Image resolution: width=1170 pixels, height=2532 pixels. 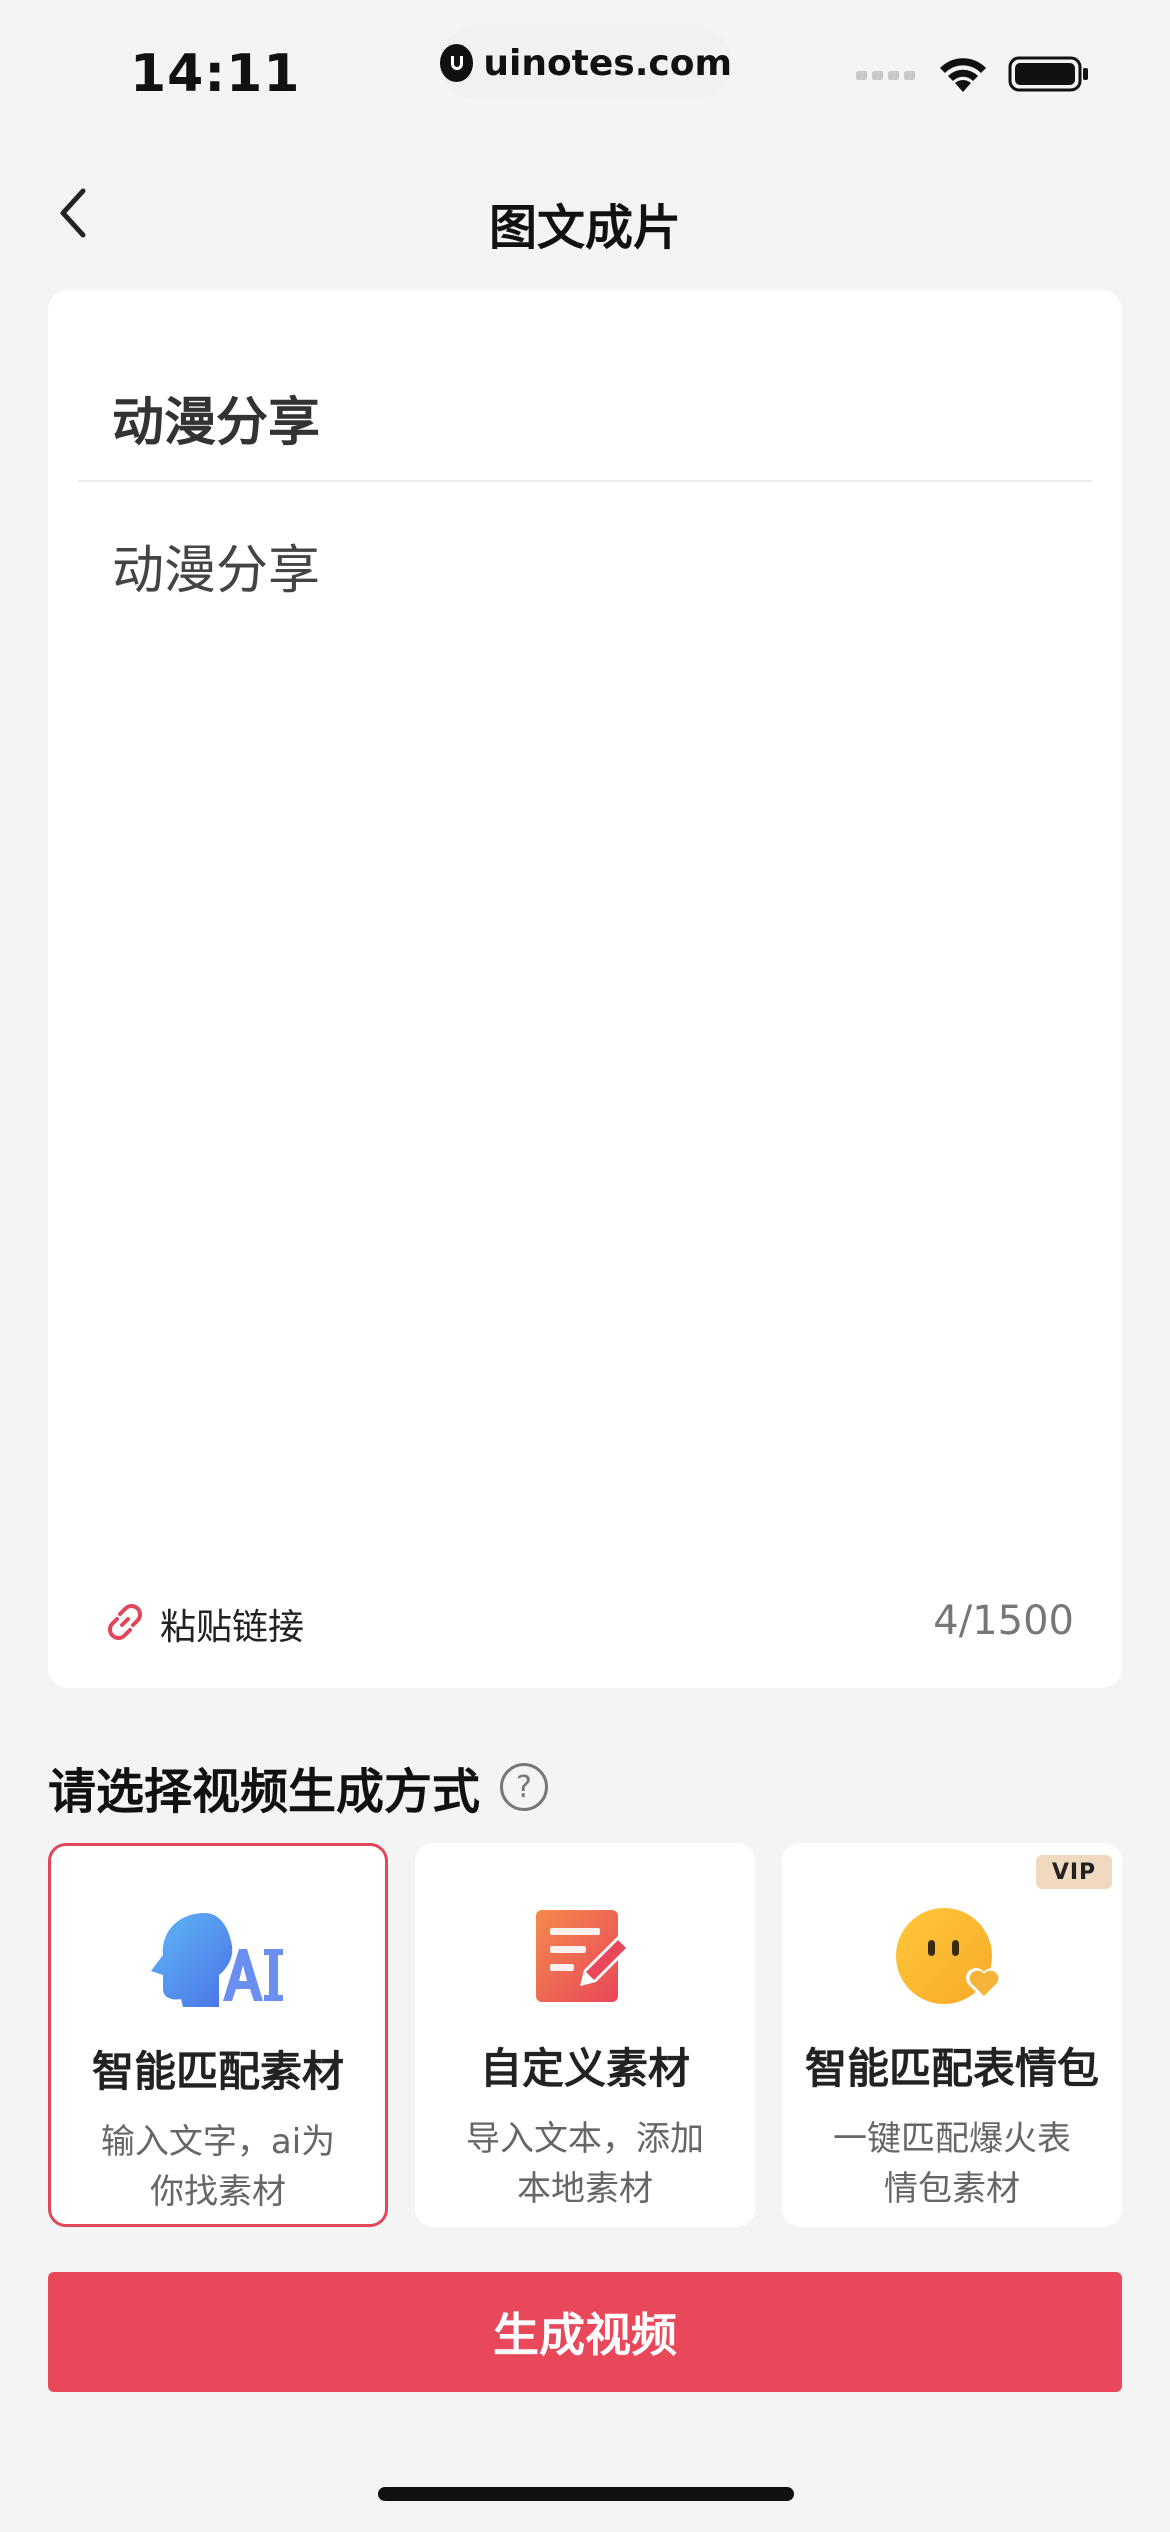 What do you see at coordinates (585, 2332) in the screenshot?
I see `generate-video-button: 生成视频` at bounding box center [585, 2332].